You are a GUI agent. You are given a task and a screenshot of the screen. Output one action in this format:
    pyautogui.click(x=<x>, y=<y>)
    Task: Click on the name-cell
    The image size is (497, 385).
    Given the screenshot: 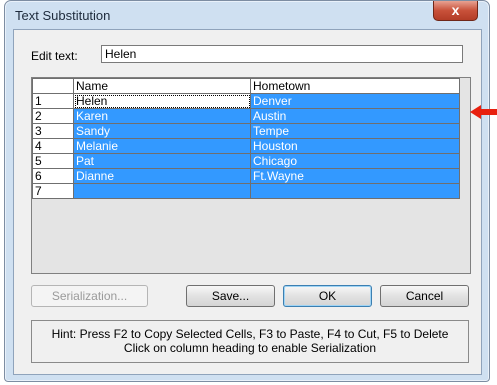 What is the action you would take?
    pyautogui.click(x=162, y=191)
    